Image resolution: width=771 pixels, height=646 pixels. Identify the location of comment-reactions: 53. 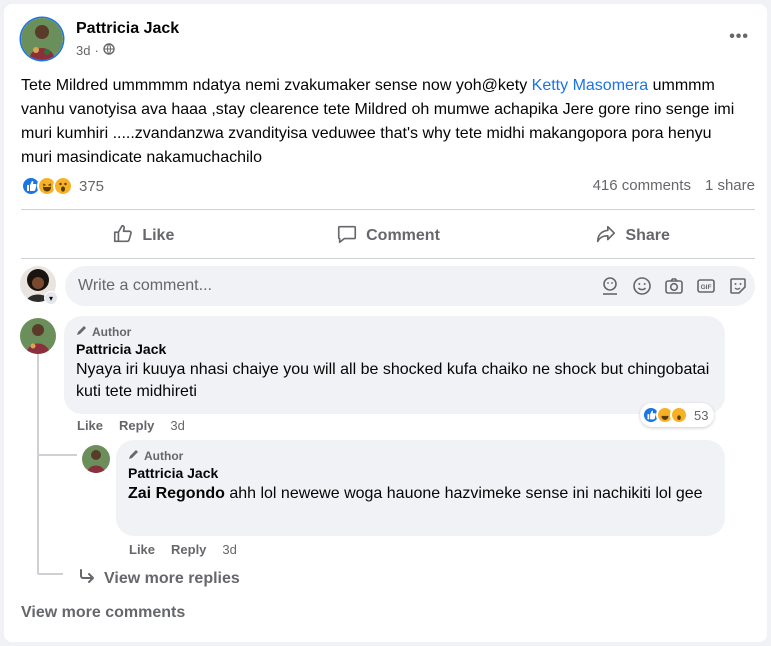
(677, 415).